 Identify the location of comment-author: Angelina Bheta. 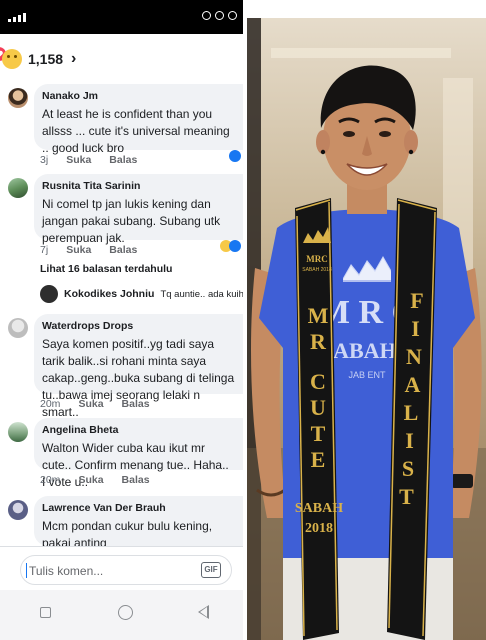
(138, 430).